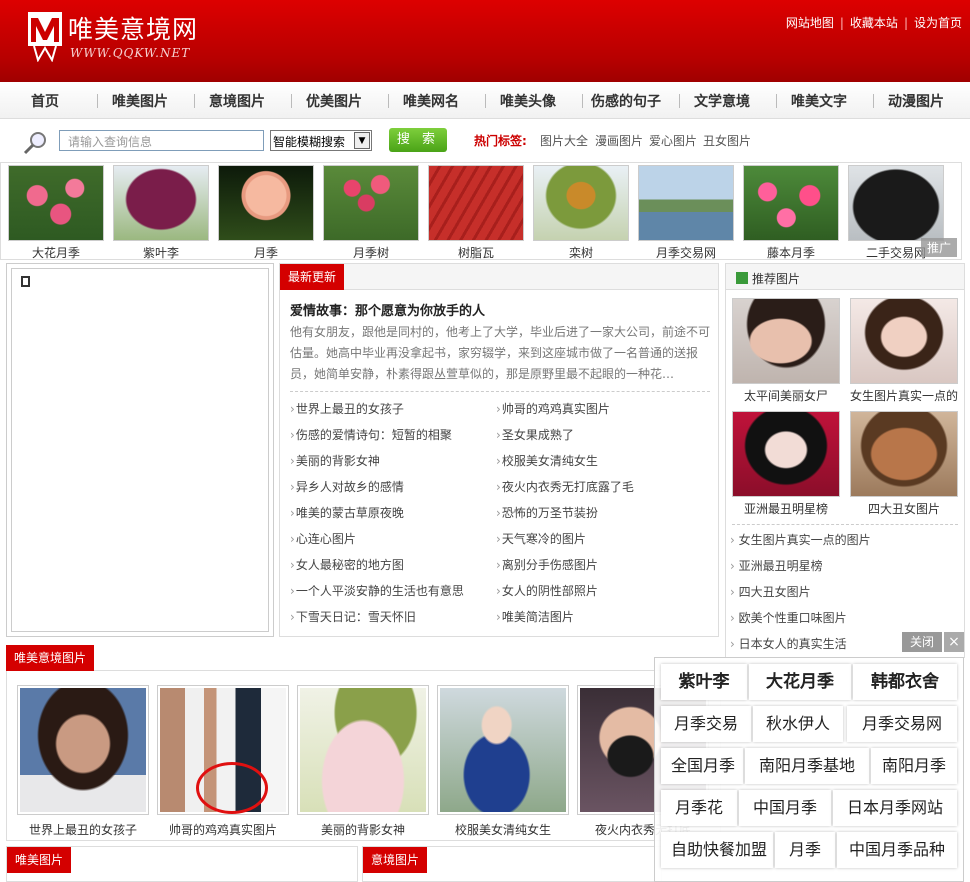 Image resolution: width=970 pixels, height=882 pixels. I want to click on strip-caption: 月季交易网, so click(686, 252).